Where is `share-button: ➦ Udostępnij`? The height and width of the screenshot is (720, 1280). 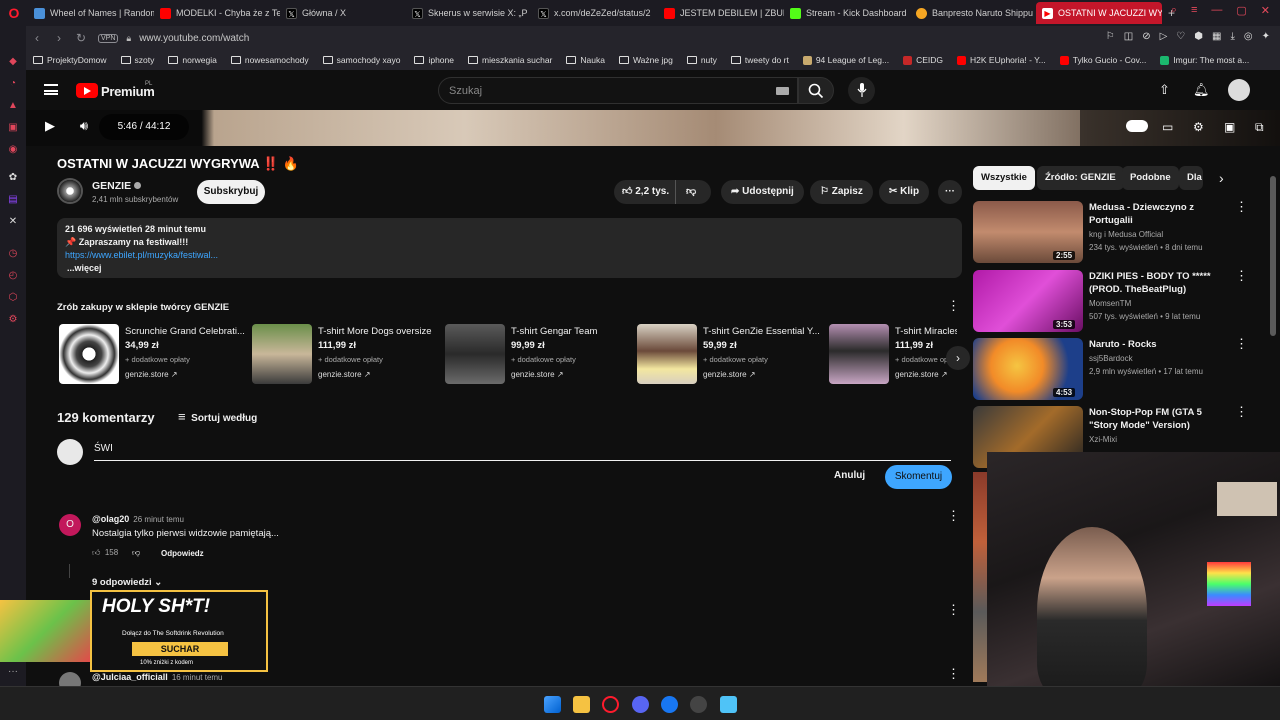
share-button: ➦ Udostępnij is located at coordinates (762, 192).